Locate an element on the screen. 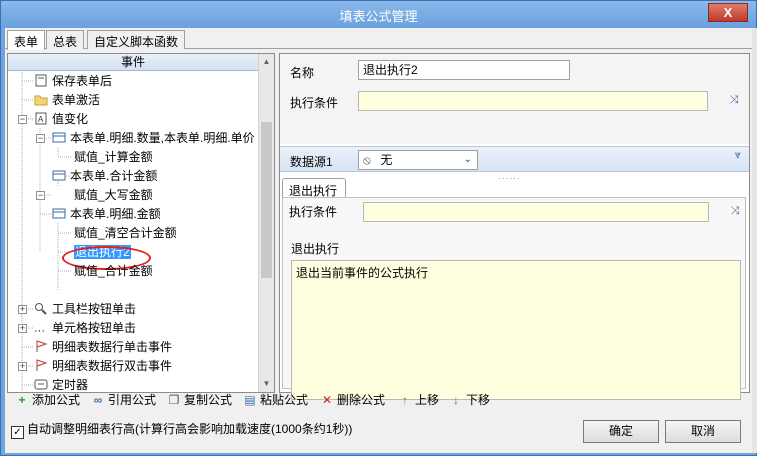 The width and height of the screenshot is (757, 456). copy-formula-label: 复制公式 is located at coordinates (208, 400).